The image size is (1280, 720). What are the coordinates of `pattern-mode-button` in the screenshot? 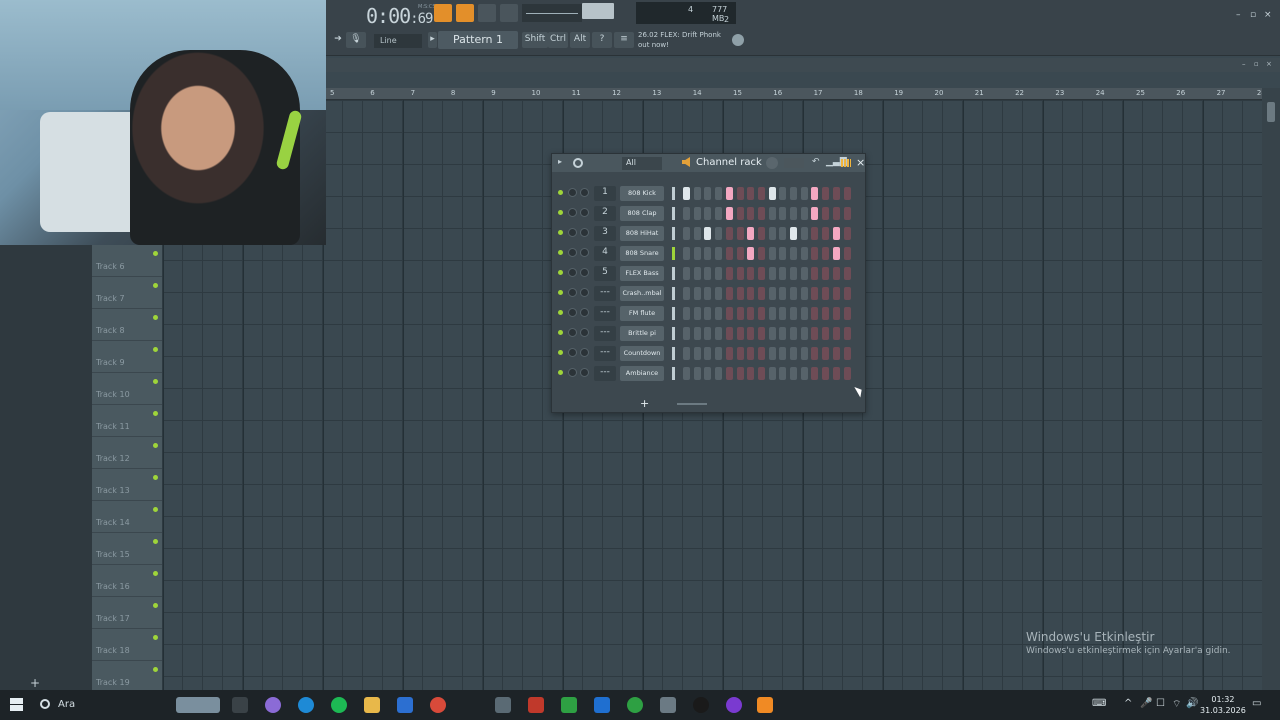 It's located at (443, 13).